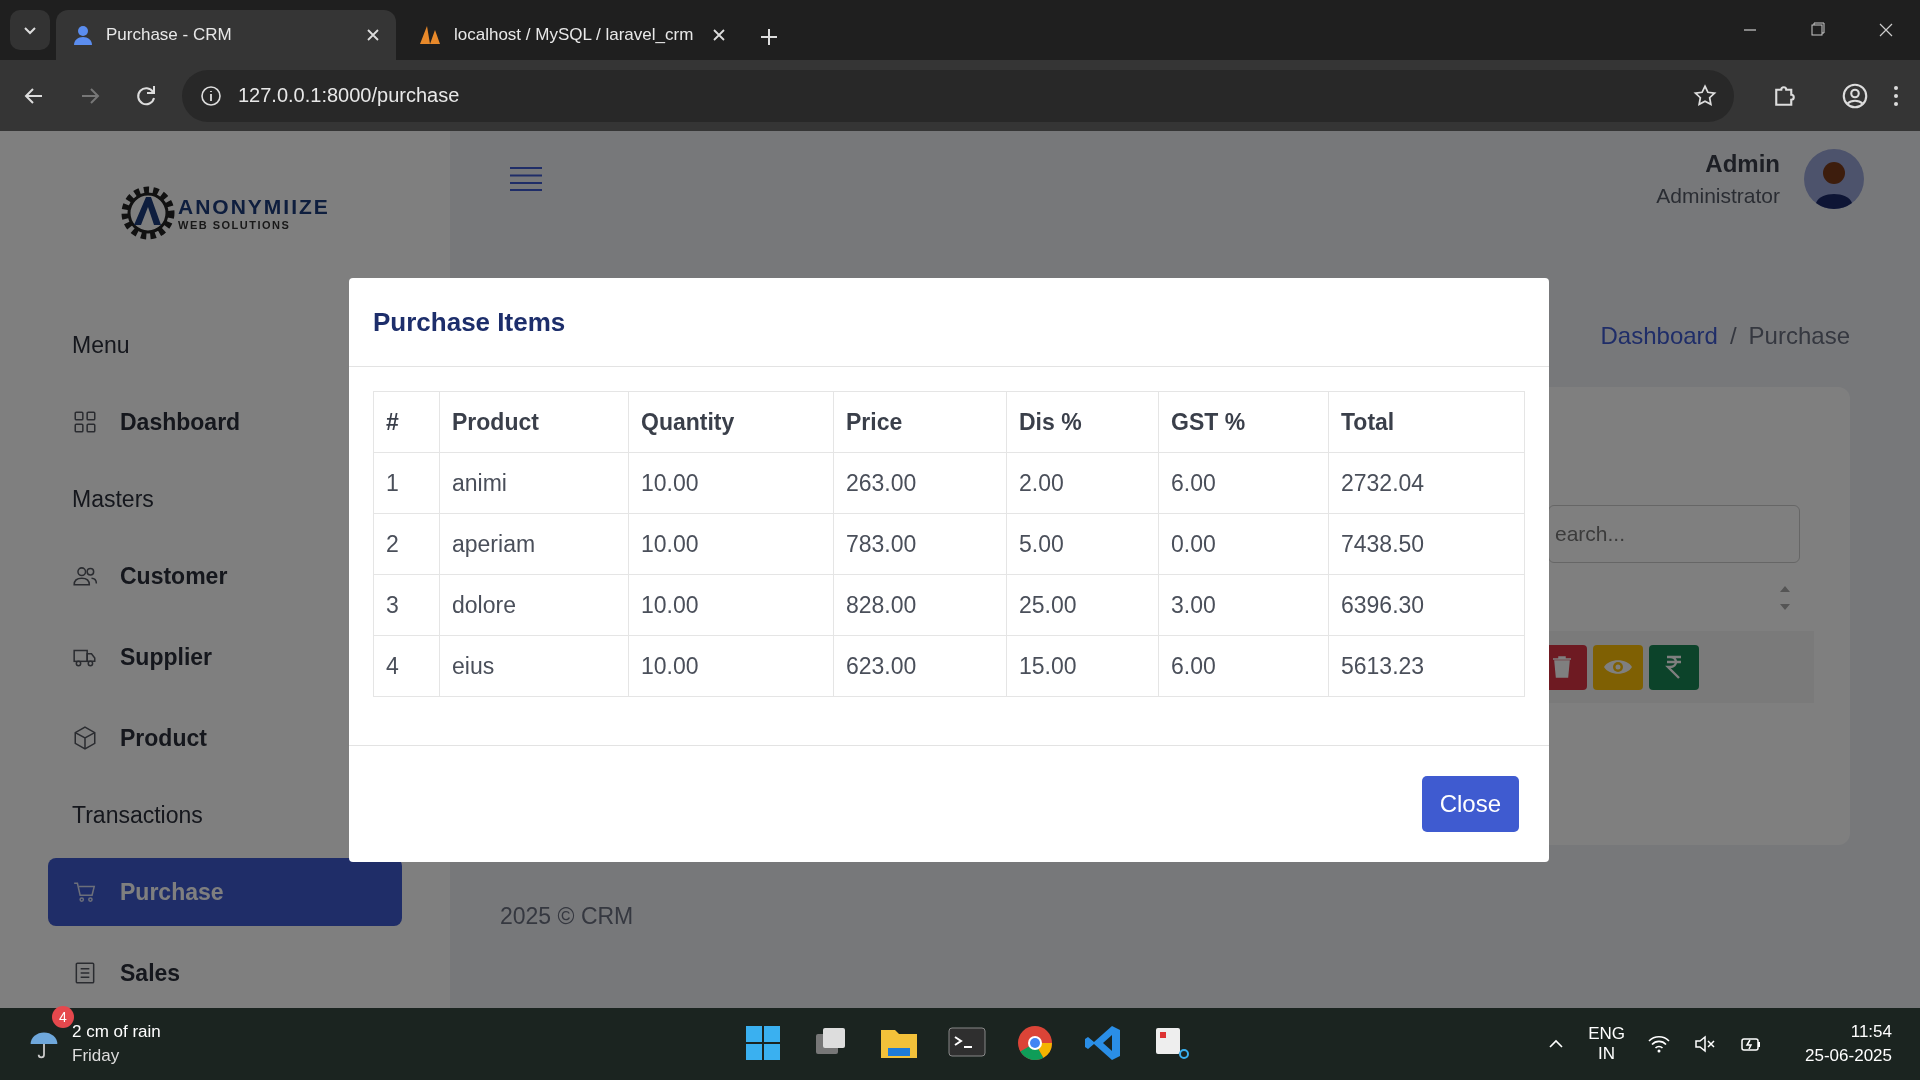 The image size is (1920, 1080). What do you see at coordinates (1426, 422) in the screenshot?
I see `column-header: Total` at bounding box center [1426, 422].